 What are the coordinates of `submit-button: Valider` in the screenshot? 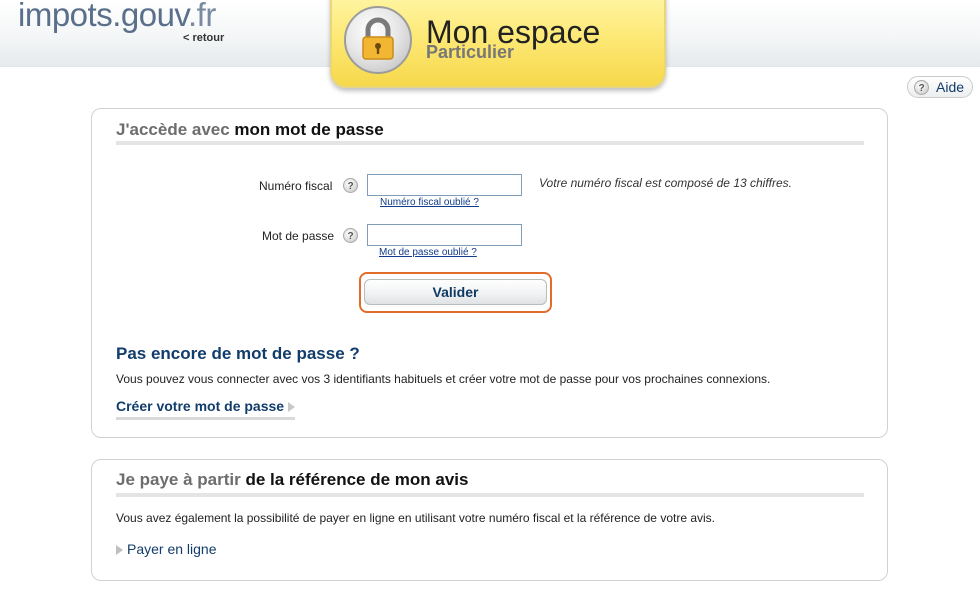 It's located at (455, 292).